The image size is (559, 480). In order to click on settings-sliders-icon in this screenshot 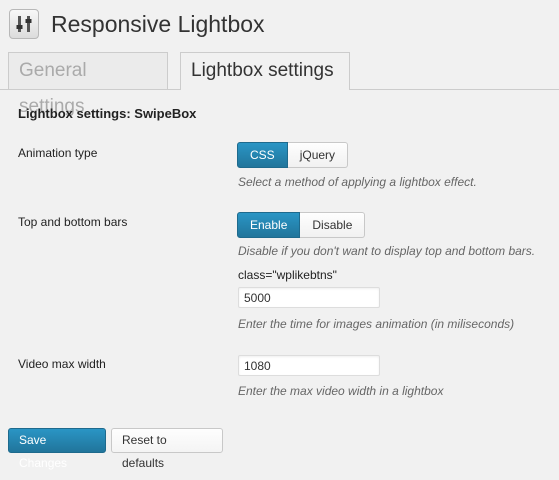, I will do `click(24, 24)`.